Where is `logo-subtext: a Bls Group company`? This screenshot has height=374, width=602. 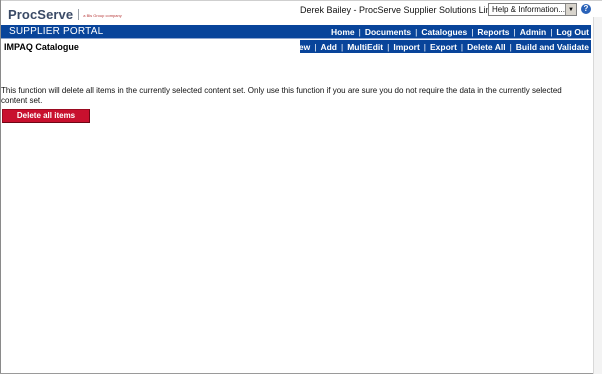
logo-subtext: a Bls Group company is located at coordinates (102, 15).